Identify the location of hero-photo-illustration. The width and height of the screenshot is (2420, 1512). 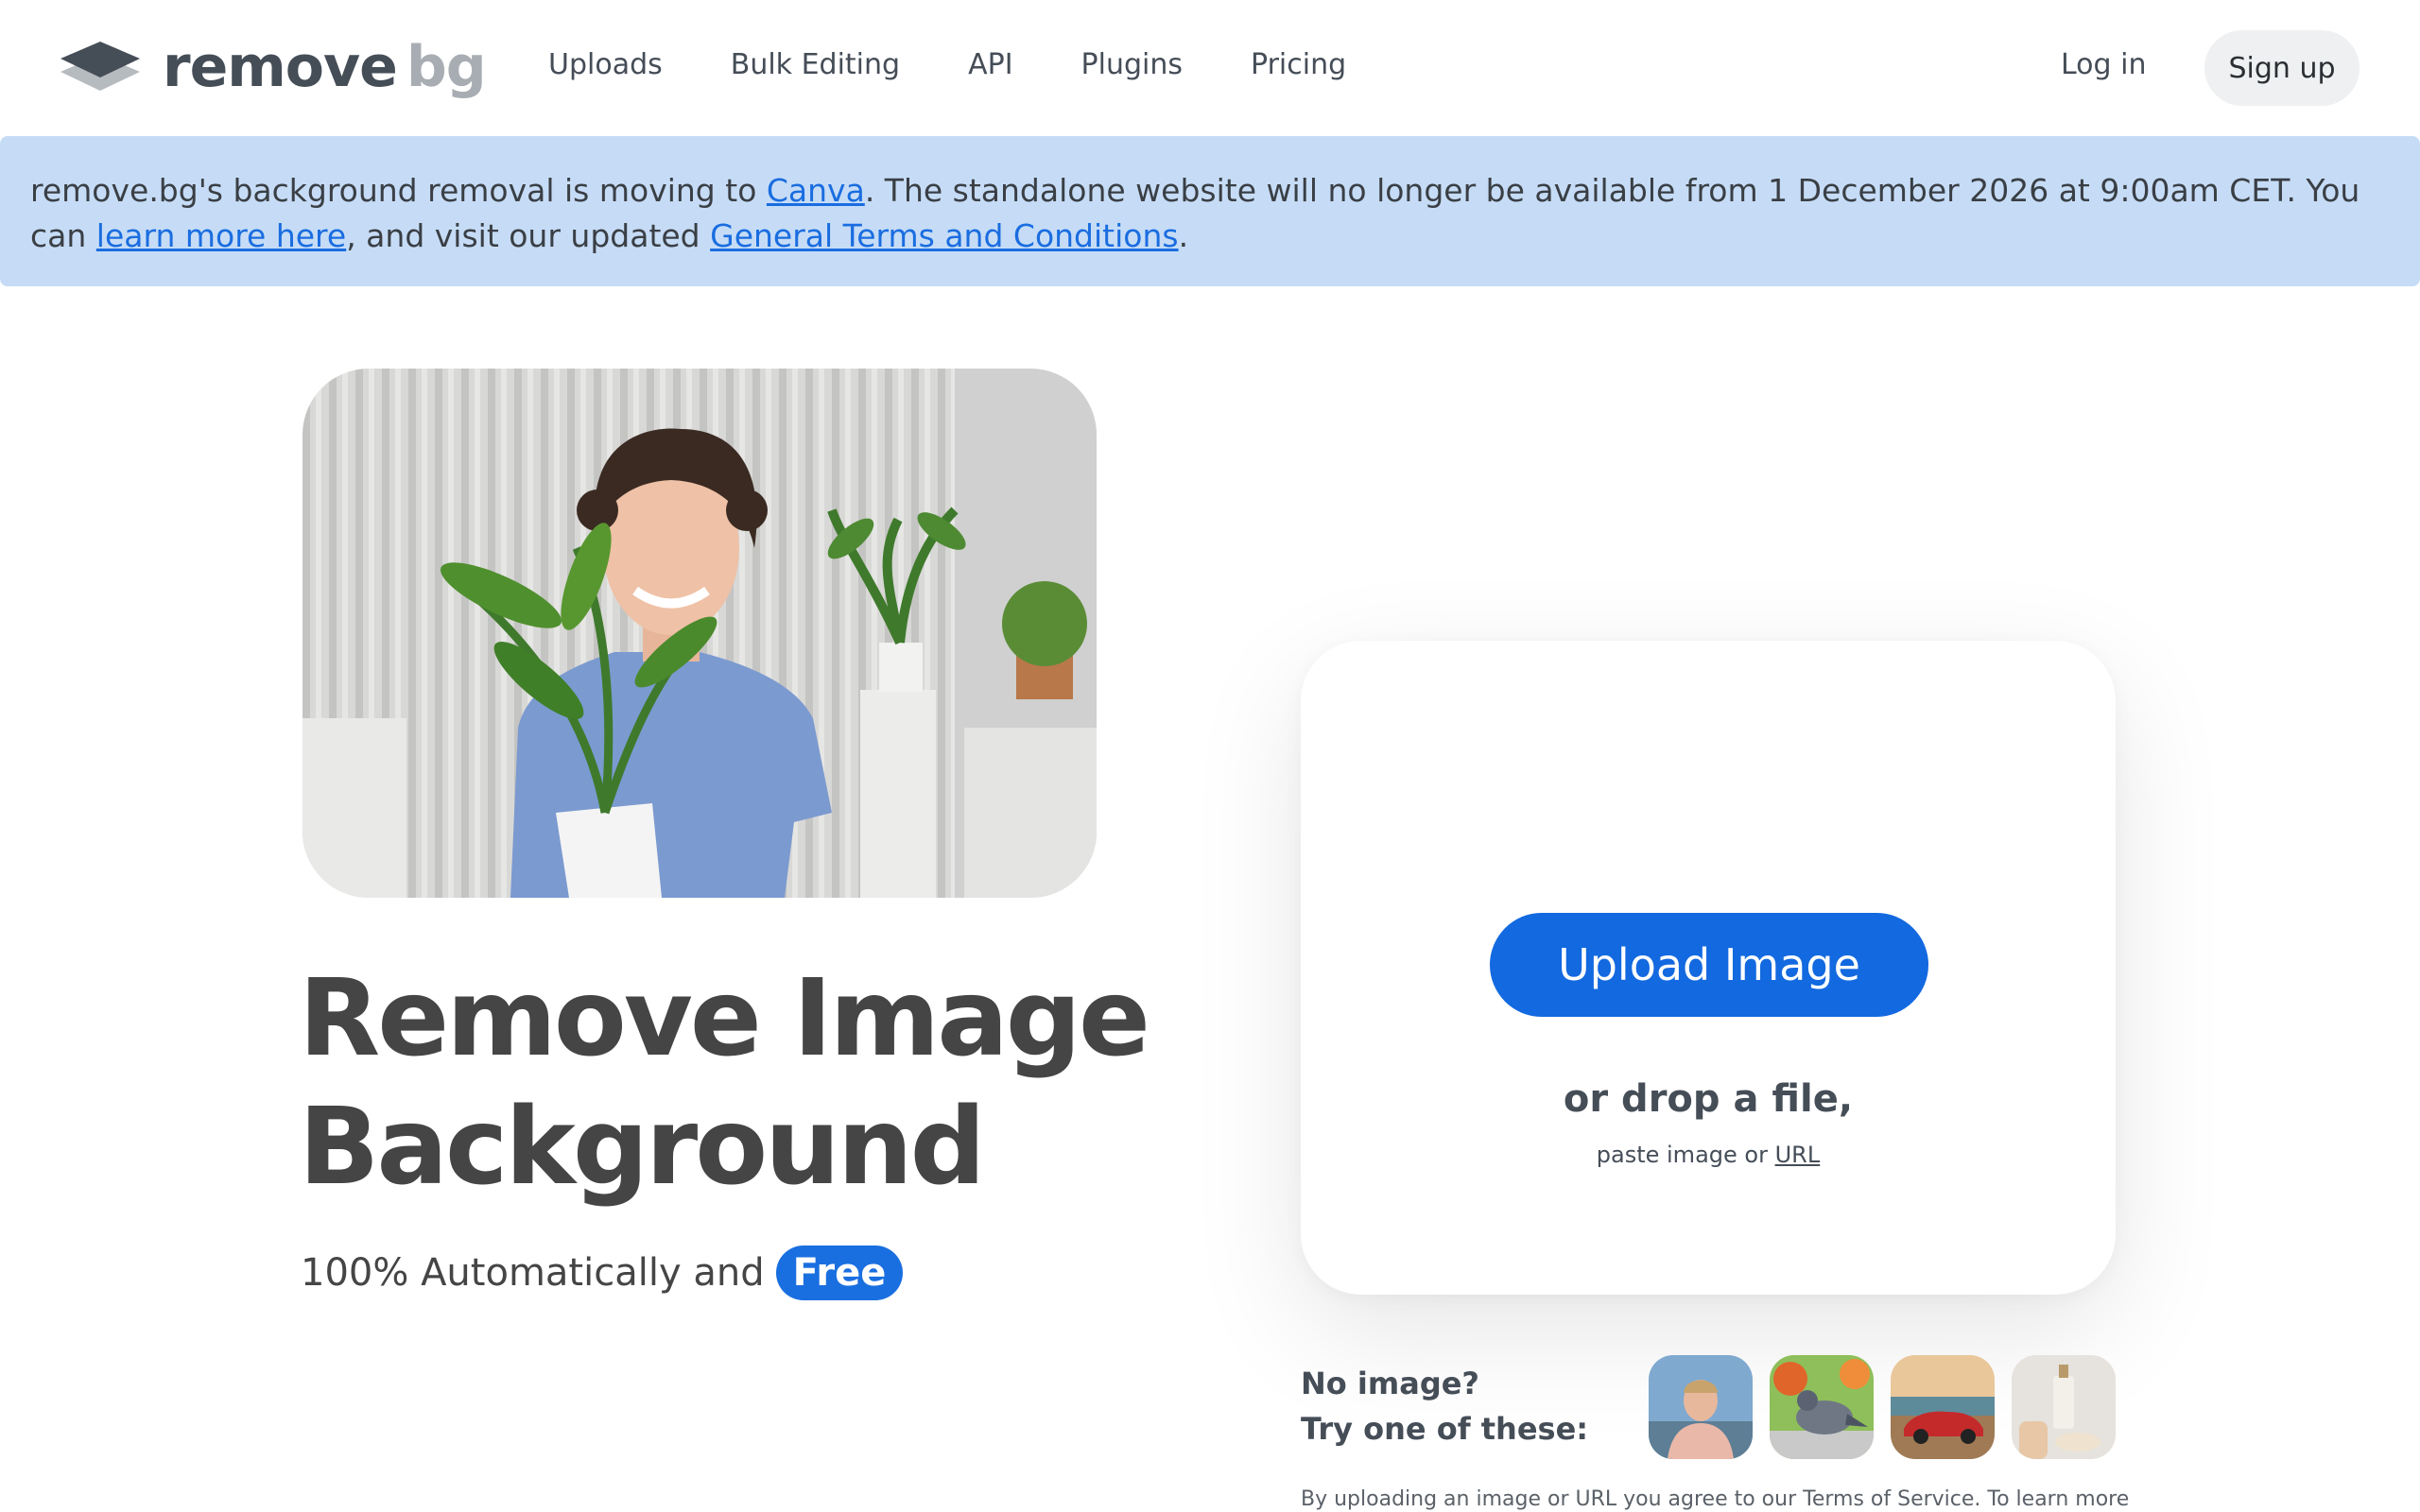
(699, 633).